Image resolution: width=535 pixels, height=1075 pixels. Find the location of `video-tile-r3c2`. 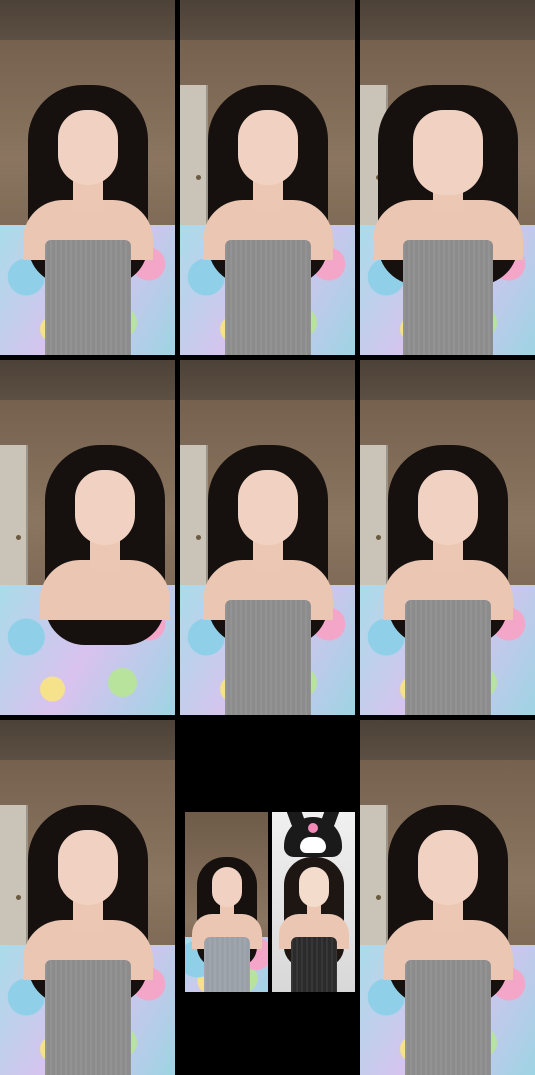

video-tile-r3c2 is located at coordinates (267, 897).